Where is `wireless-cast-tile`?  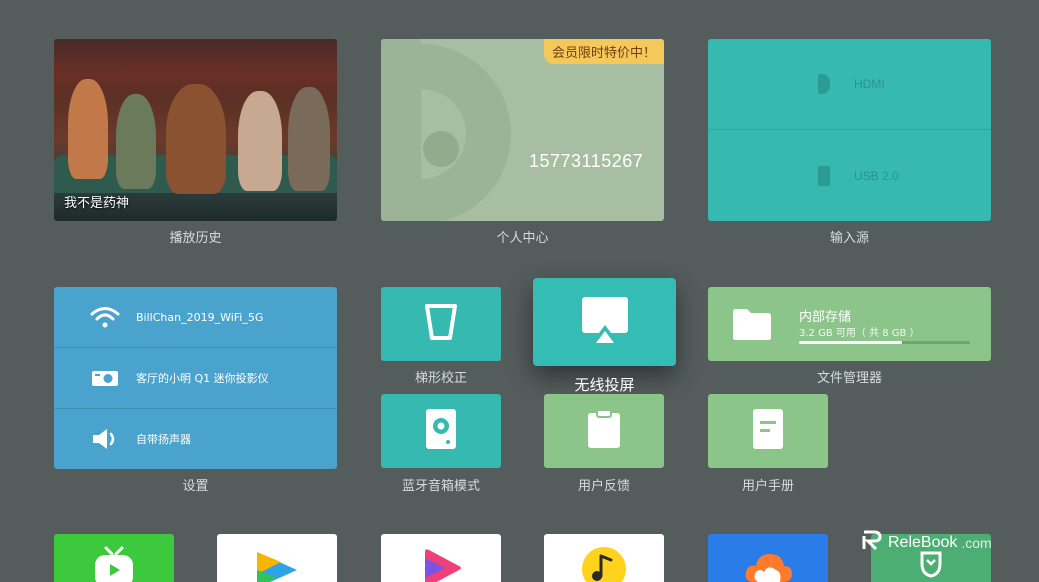 wireless-cast-tile is located at coordinates (604, 322).